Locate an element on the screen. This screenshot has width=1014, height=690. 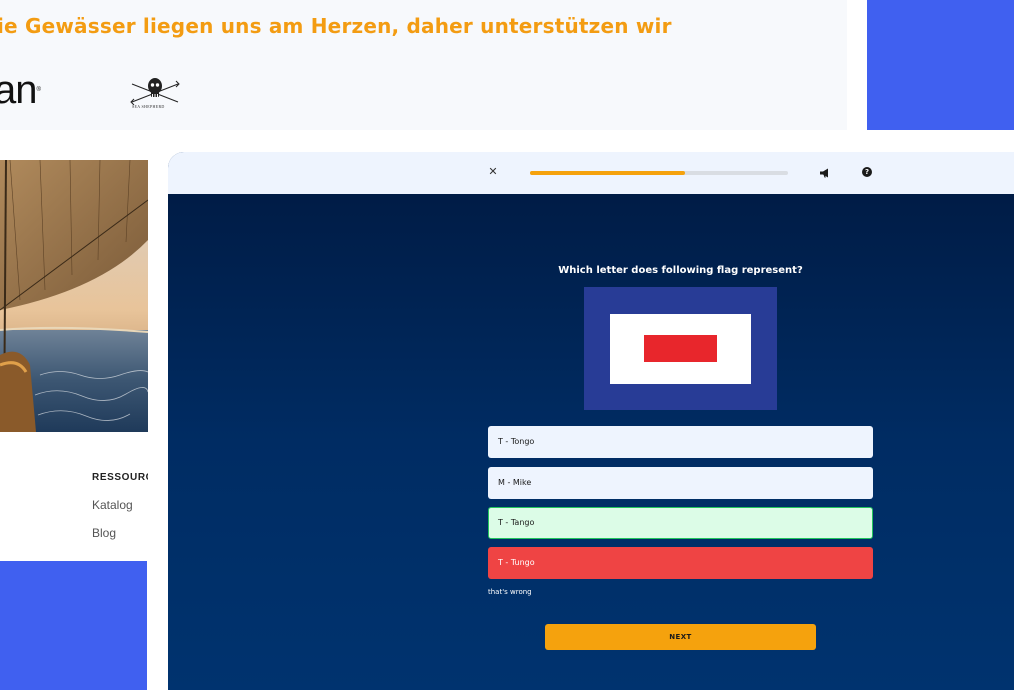
resources-link-katalog: Katalog is located at coordinates (112, 505).